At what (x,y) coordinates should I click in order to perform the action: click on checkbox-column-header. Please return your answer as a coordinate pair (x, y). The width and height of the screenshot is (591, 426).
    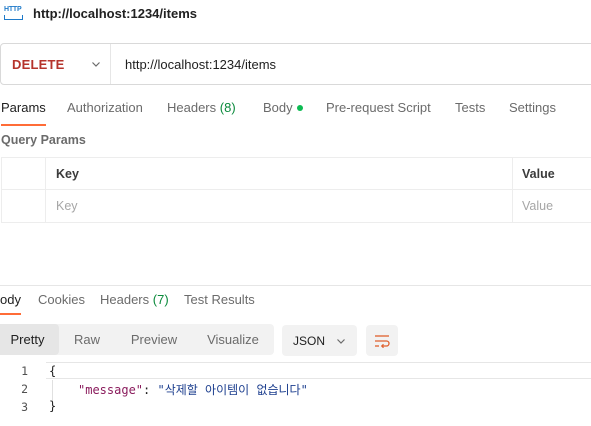
    Looking at the image, I should click on (24, 173).